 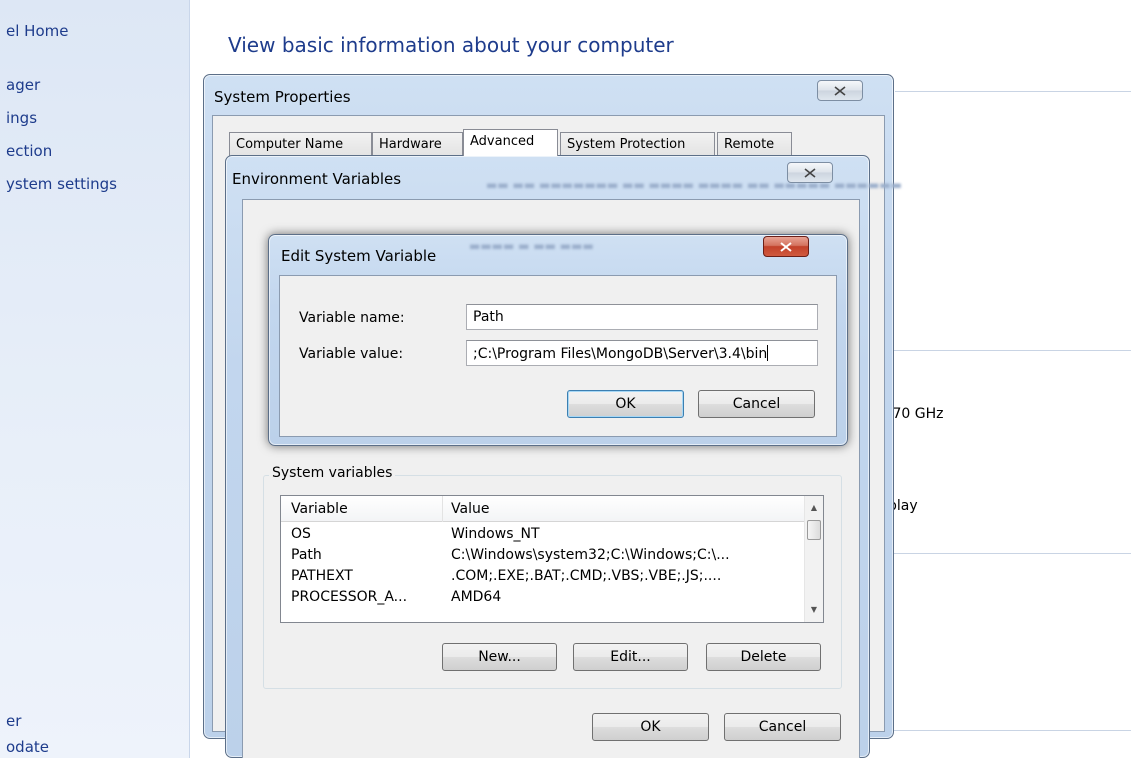 I want to click on system-properties-title: System Properties, so click(x=282, y=97).